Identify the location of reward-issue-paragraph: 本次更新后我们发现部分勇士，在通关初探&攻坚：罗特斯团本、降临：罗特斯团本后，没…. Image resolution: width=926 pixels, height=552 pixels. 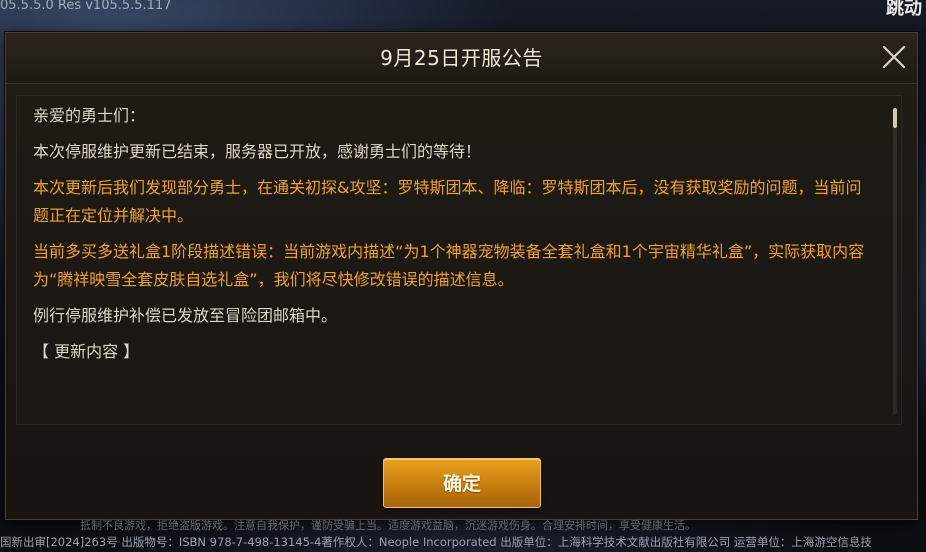
(447, 201).